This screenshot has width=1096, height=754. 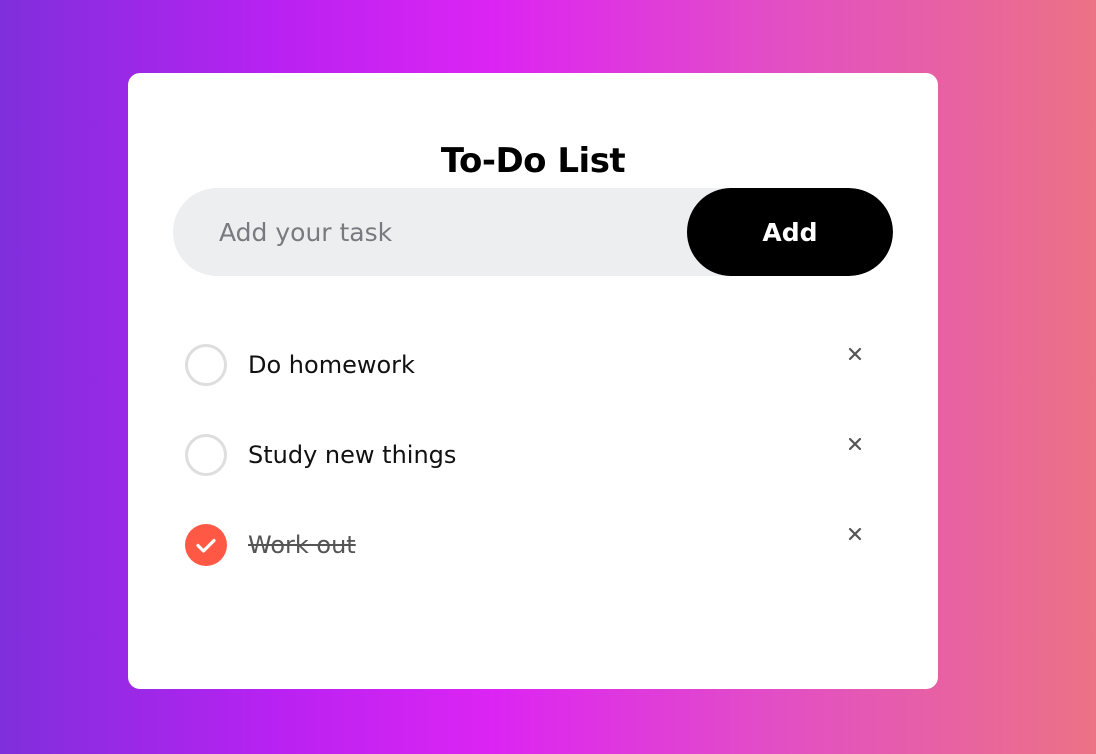 What do you see at coordinates (533, 366) in the screenshot?
I see `task-item-do-homework: Do homework` at bounding box center [533, 366].